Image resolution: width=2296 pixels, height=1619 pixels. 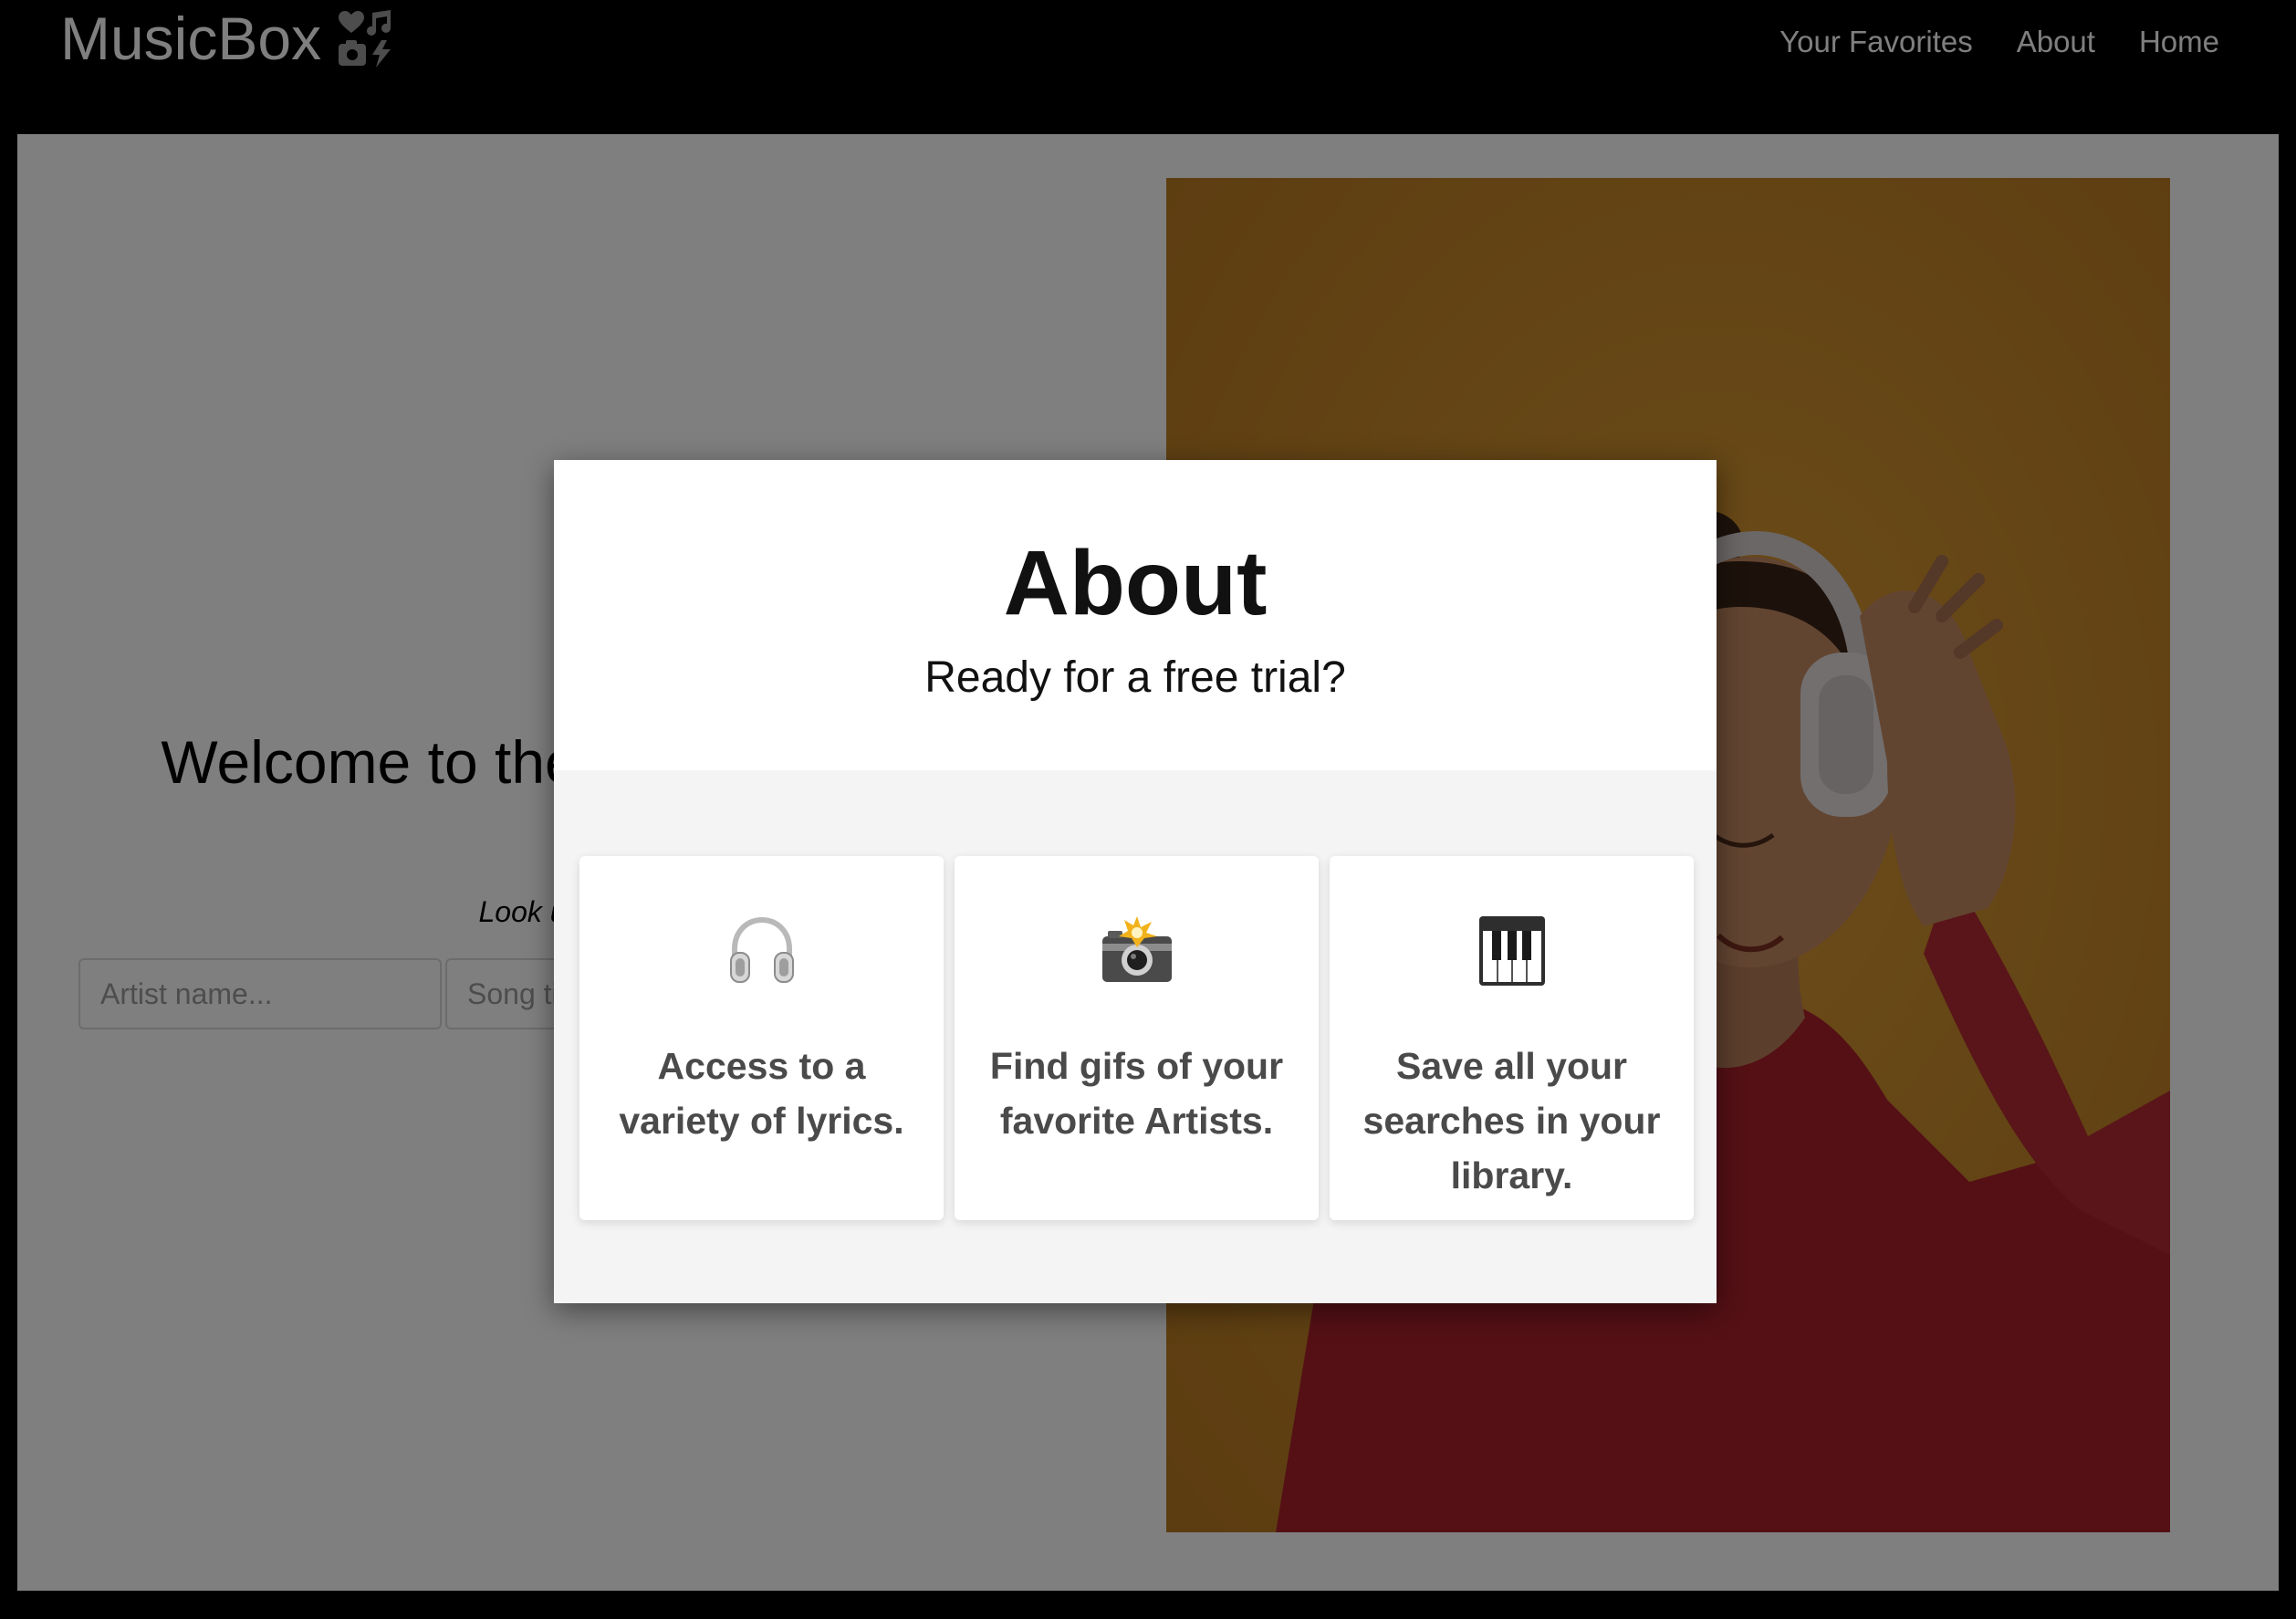 I want to click on modal-title: About, so click(x=1136, y=583).